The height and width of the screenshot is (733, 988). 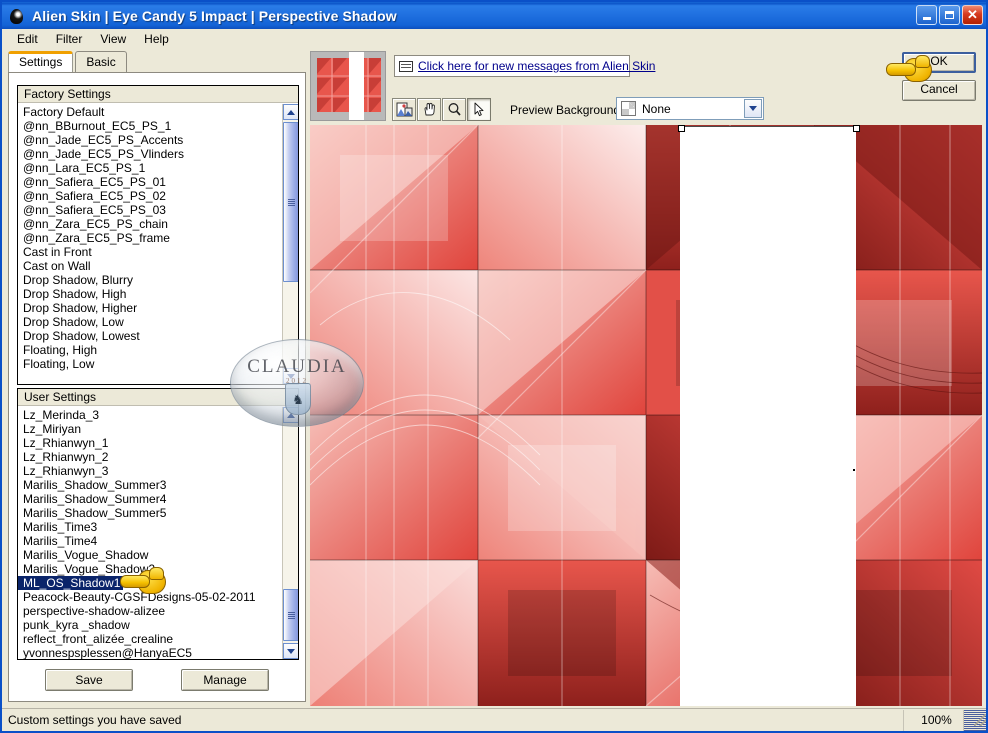 What do you see at coordinates (681, 128) in the screenshot?
I see `selection-handle-tl` at bounding box center [681, 128].